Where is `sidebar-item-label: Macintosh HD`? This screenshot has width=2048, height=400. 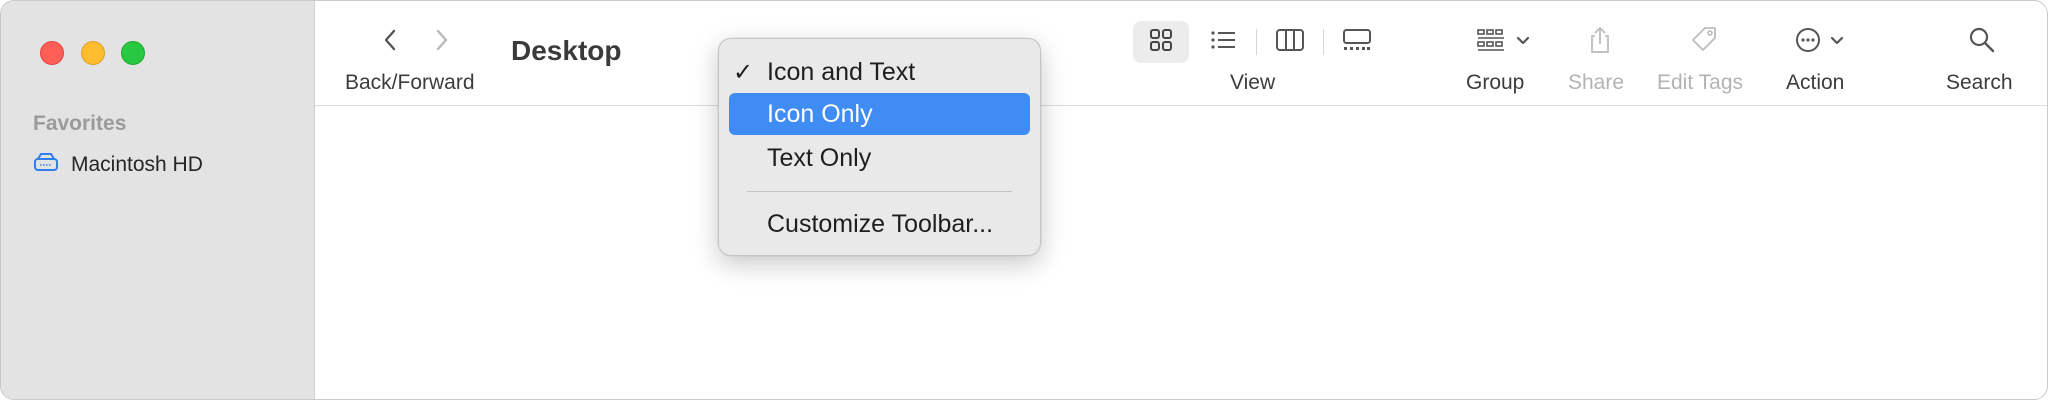 sidebar-item-label: Macintosh HD is located at coordinates (137, 164).